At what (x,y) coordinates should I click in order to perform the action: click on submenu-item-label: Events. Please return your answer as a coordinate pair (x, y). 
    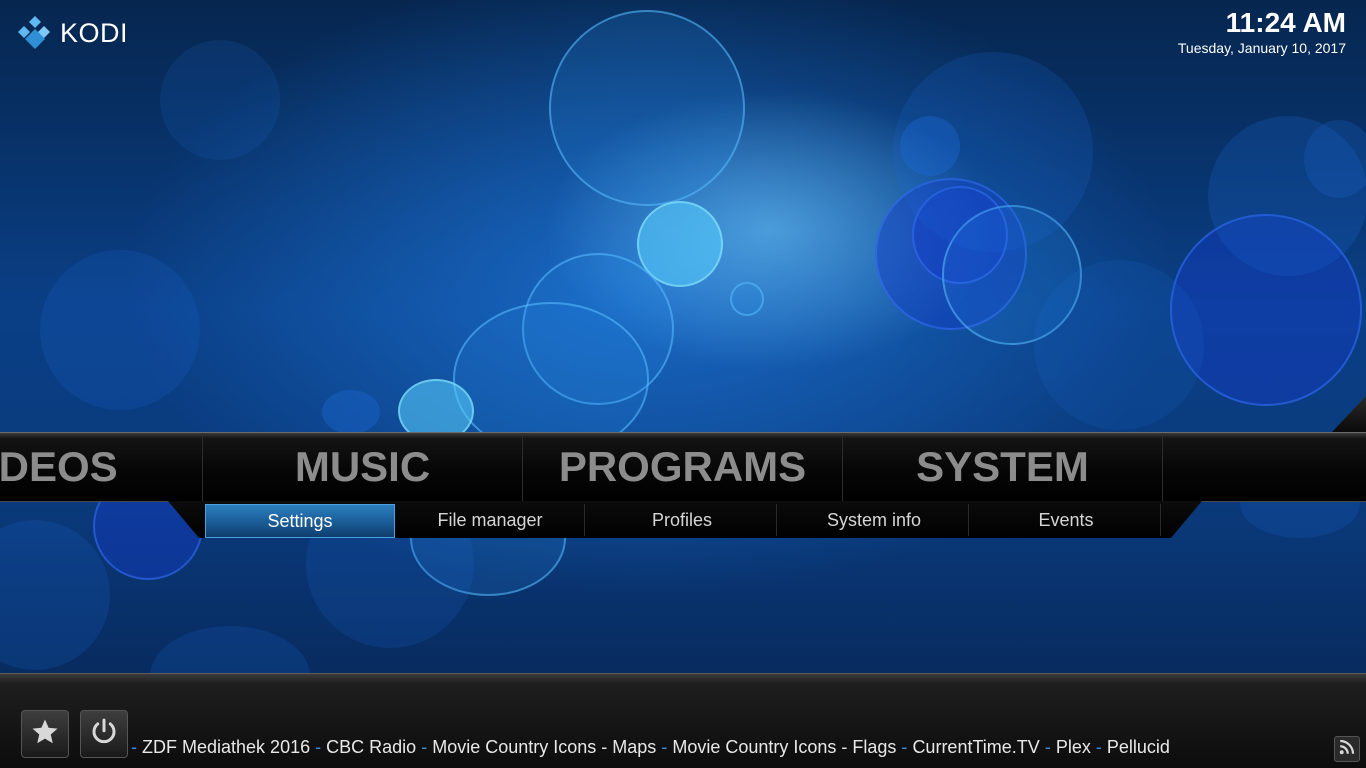
    Looking at the image, I should click on (1066, 519).